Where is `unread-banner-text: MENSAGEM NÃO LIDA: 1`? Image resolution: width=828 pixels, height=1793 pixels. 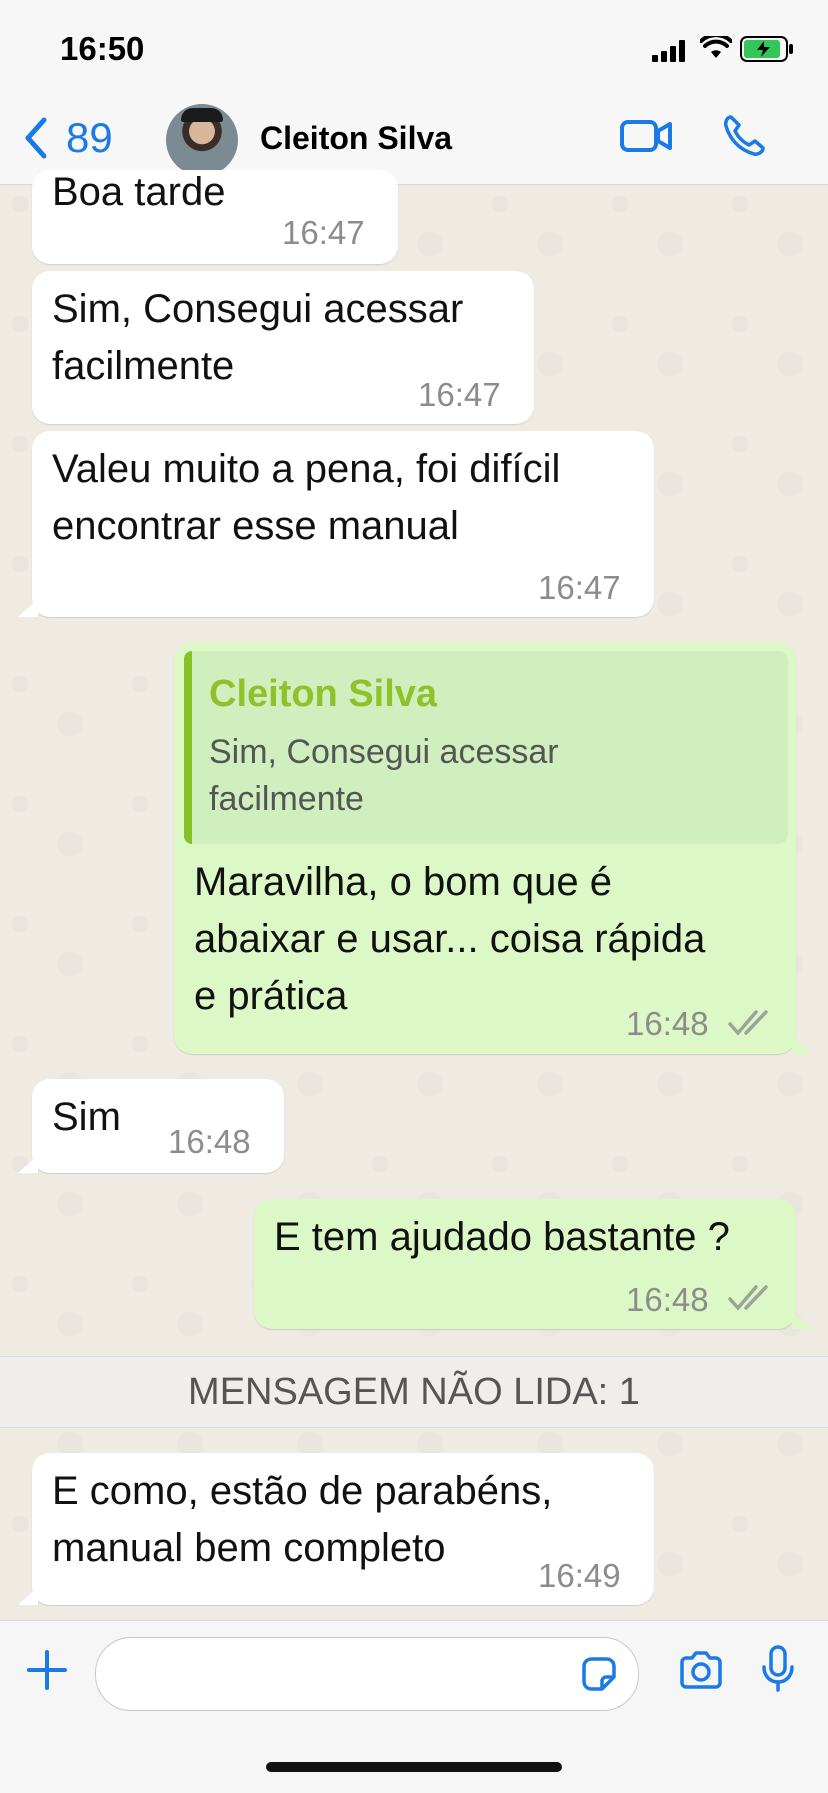 unread-banner-text: MENSAGEM NÃO LIDA: 1 is located at coordinates (414, 1392).